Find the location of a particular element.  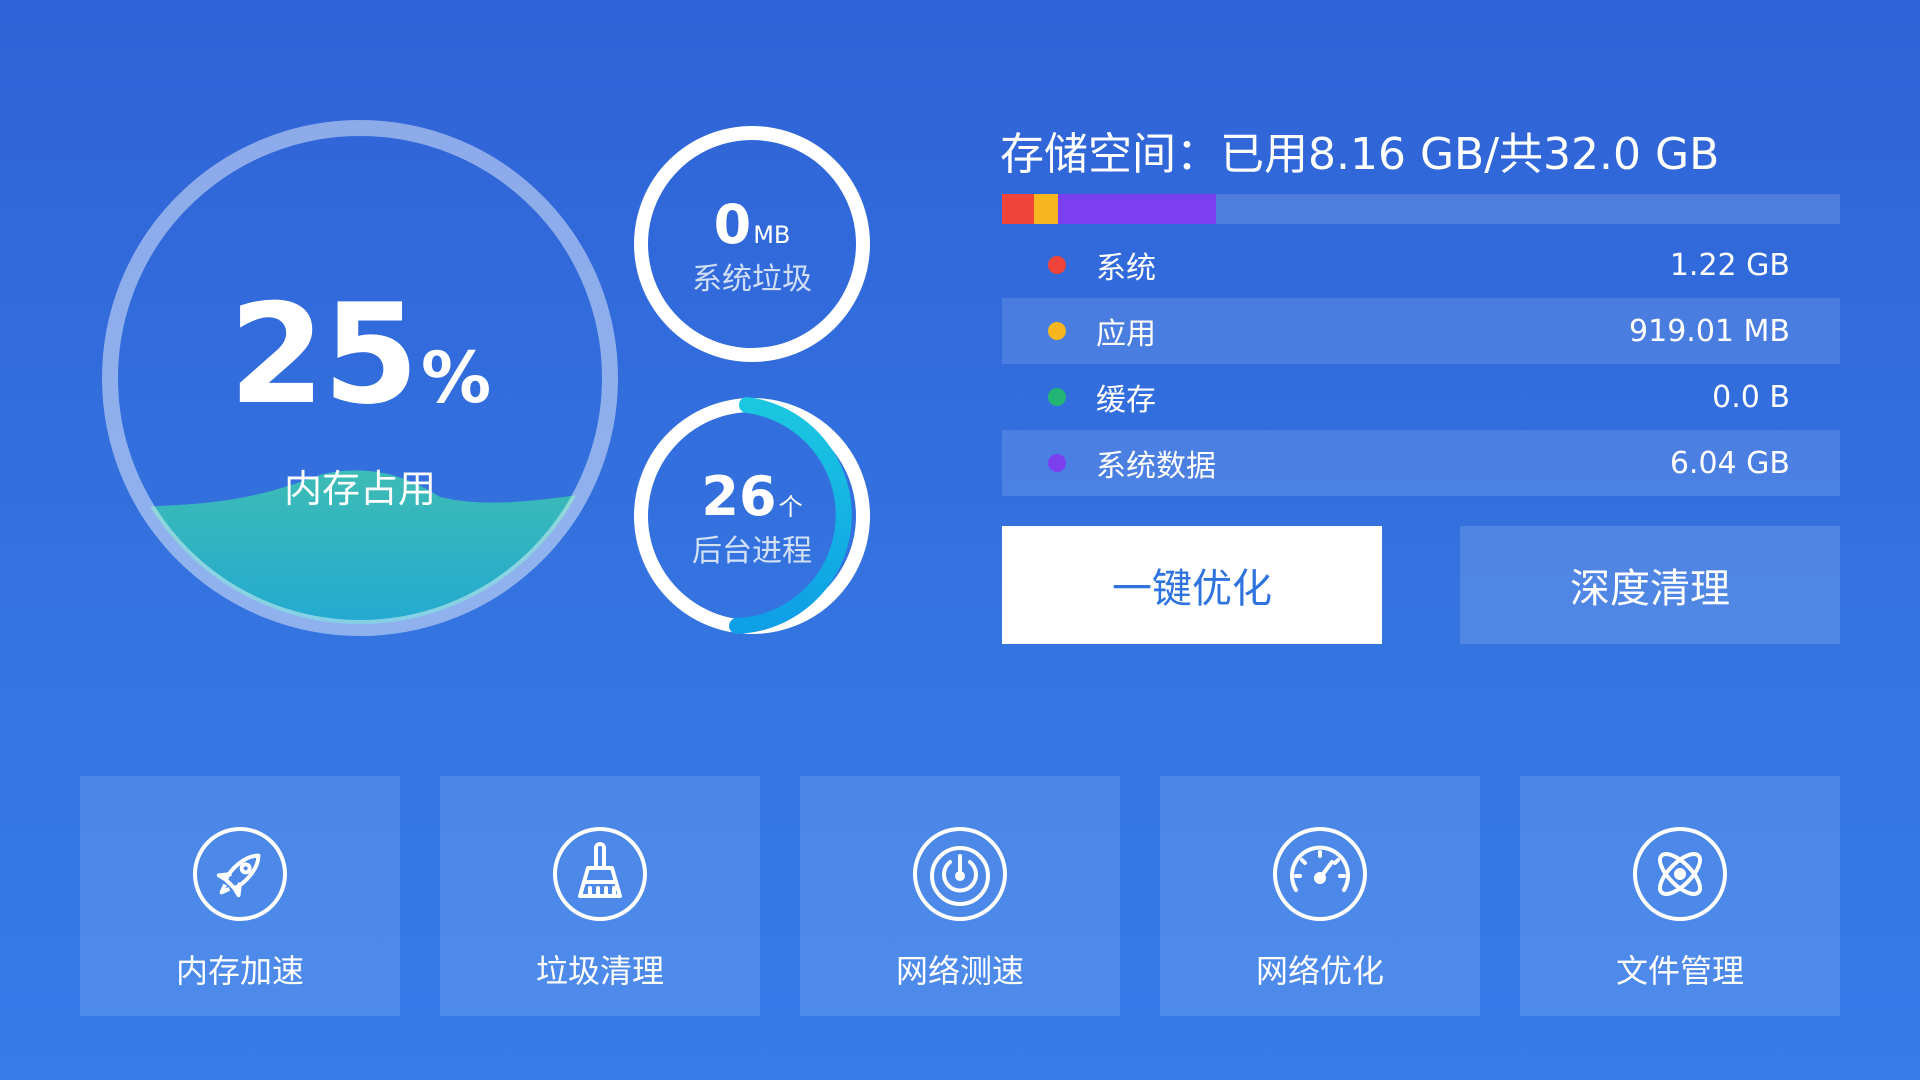

atom-icon is located at coordinates (1680, 874).